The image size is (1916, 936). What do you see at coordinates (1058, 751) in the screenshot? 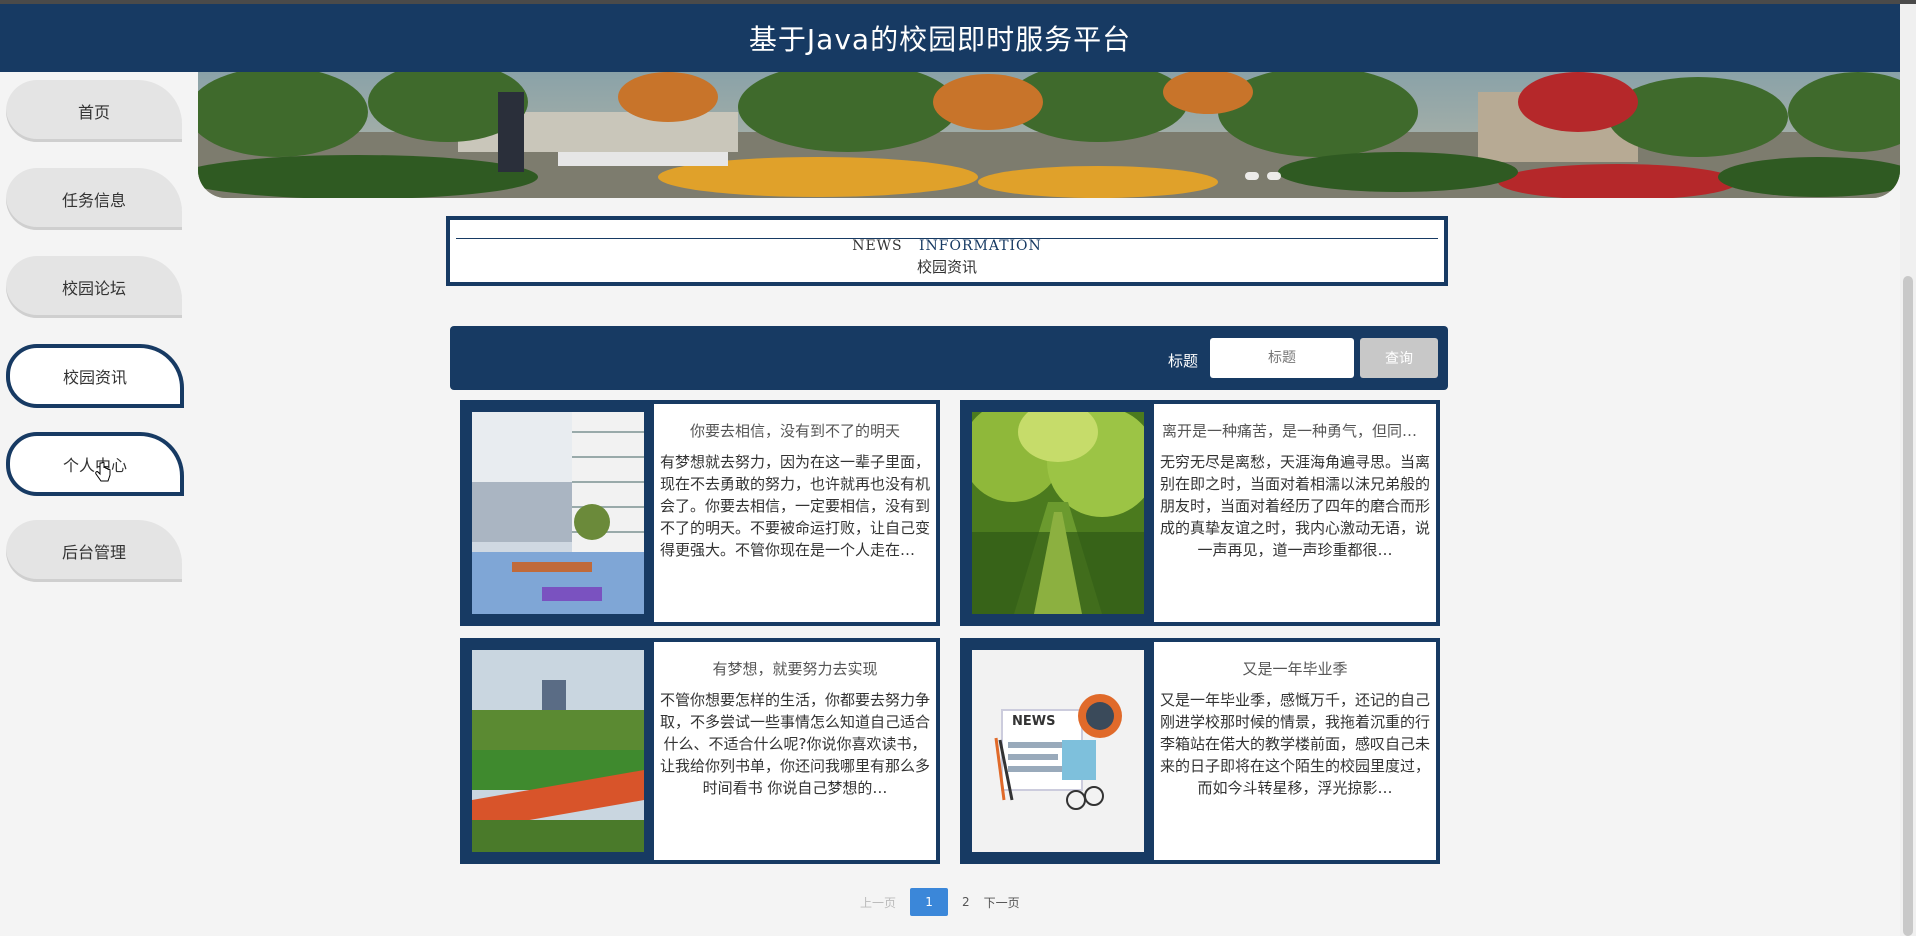
I see `news-card-image: NEWS` at bounding box center [1058, 751].